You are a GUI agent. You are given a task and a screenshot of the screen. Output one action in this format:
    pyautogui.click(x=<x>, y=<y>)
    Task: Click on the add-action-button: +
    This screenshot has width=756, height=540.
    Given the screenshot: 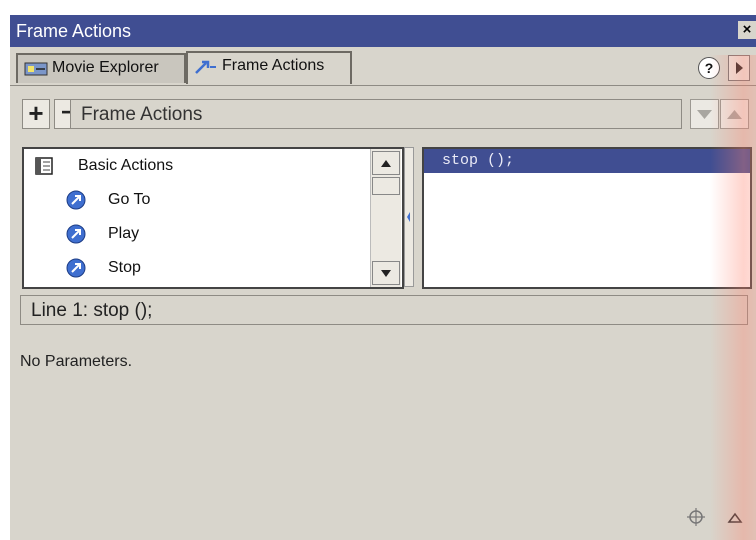 What is the action you would take?
    pyautogui.click(x=36, y=114)
    